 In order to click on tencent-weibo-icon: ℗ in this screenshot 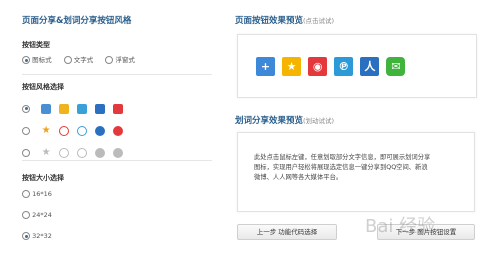, I will do `click(344, 66)`.